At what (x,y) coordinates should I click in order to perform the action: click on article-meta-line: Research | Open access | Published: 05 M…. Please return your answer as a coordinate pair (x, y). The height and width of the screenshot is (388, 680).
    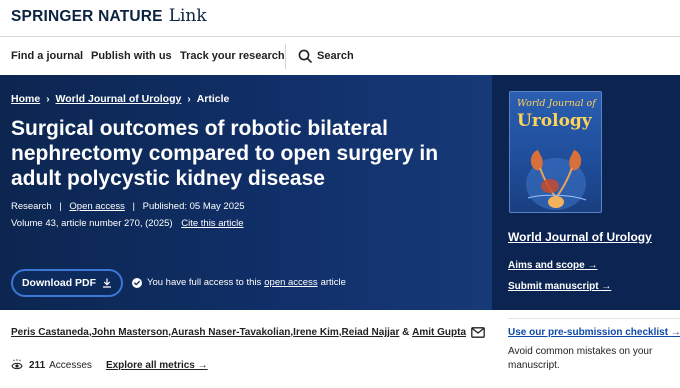
    Looking at the image, I should click on (128, 206).